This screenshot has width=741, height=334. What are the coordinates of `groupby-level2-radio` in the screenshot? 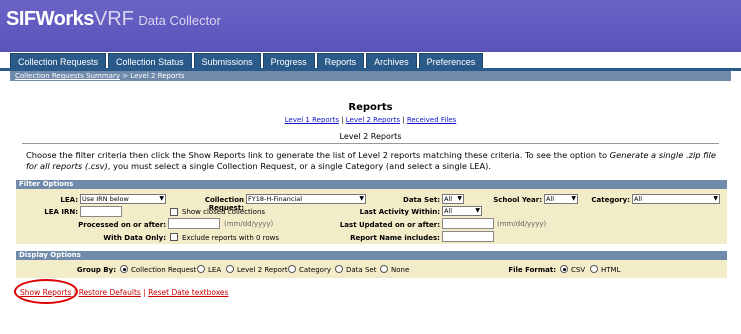 It's located at (230, 269).